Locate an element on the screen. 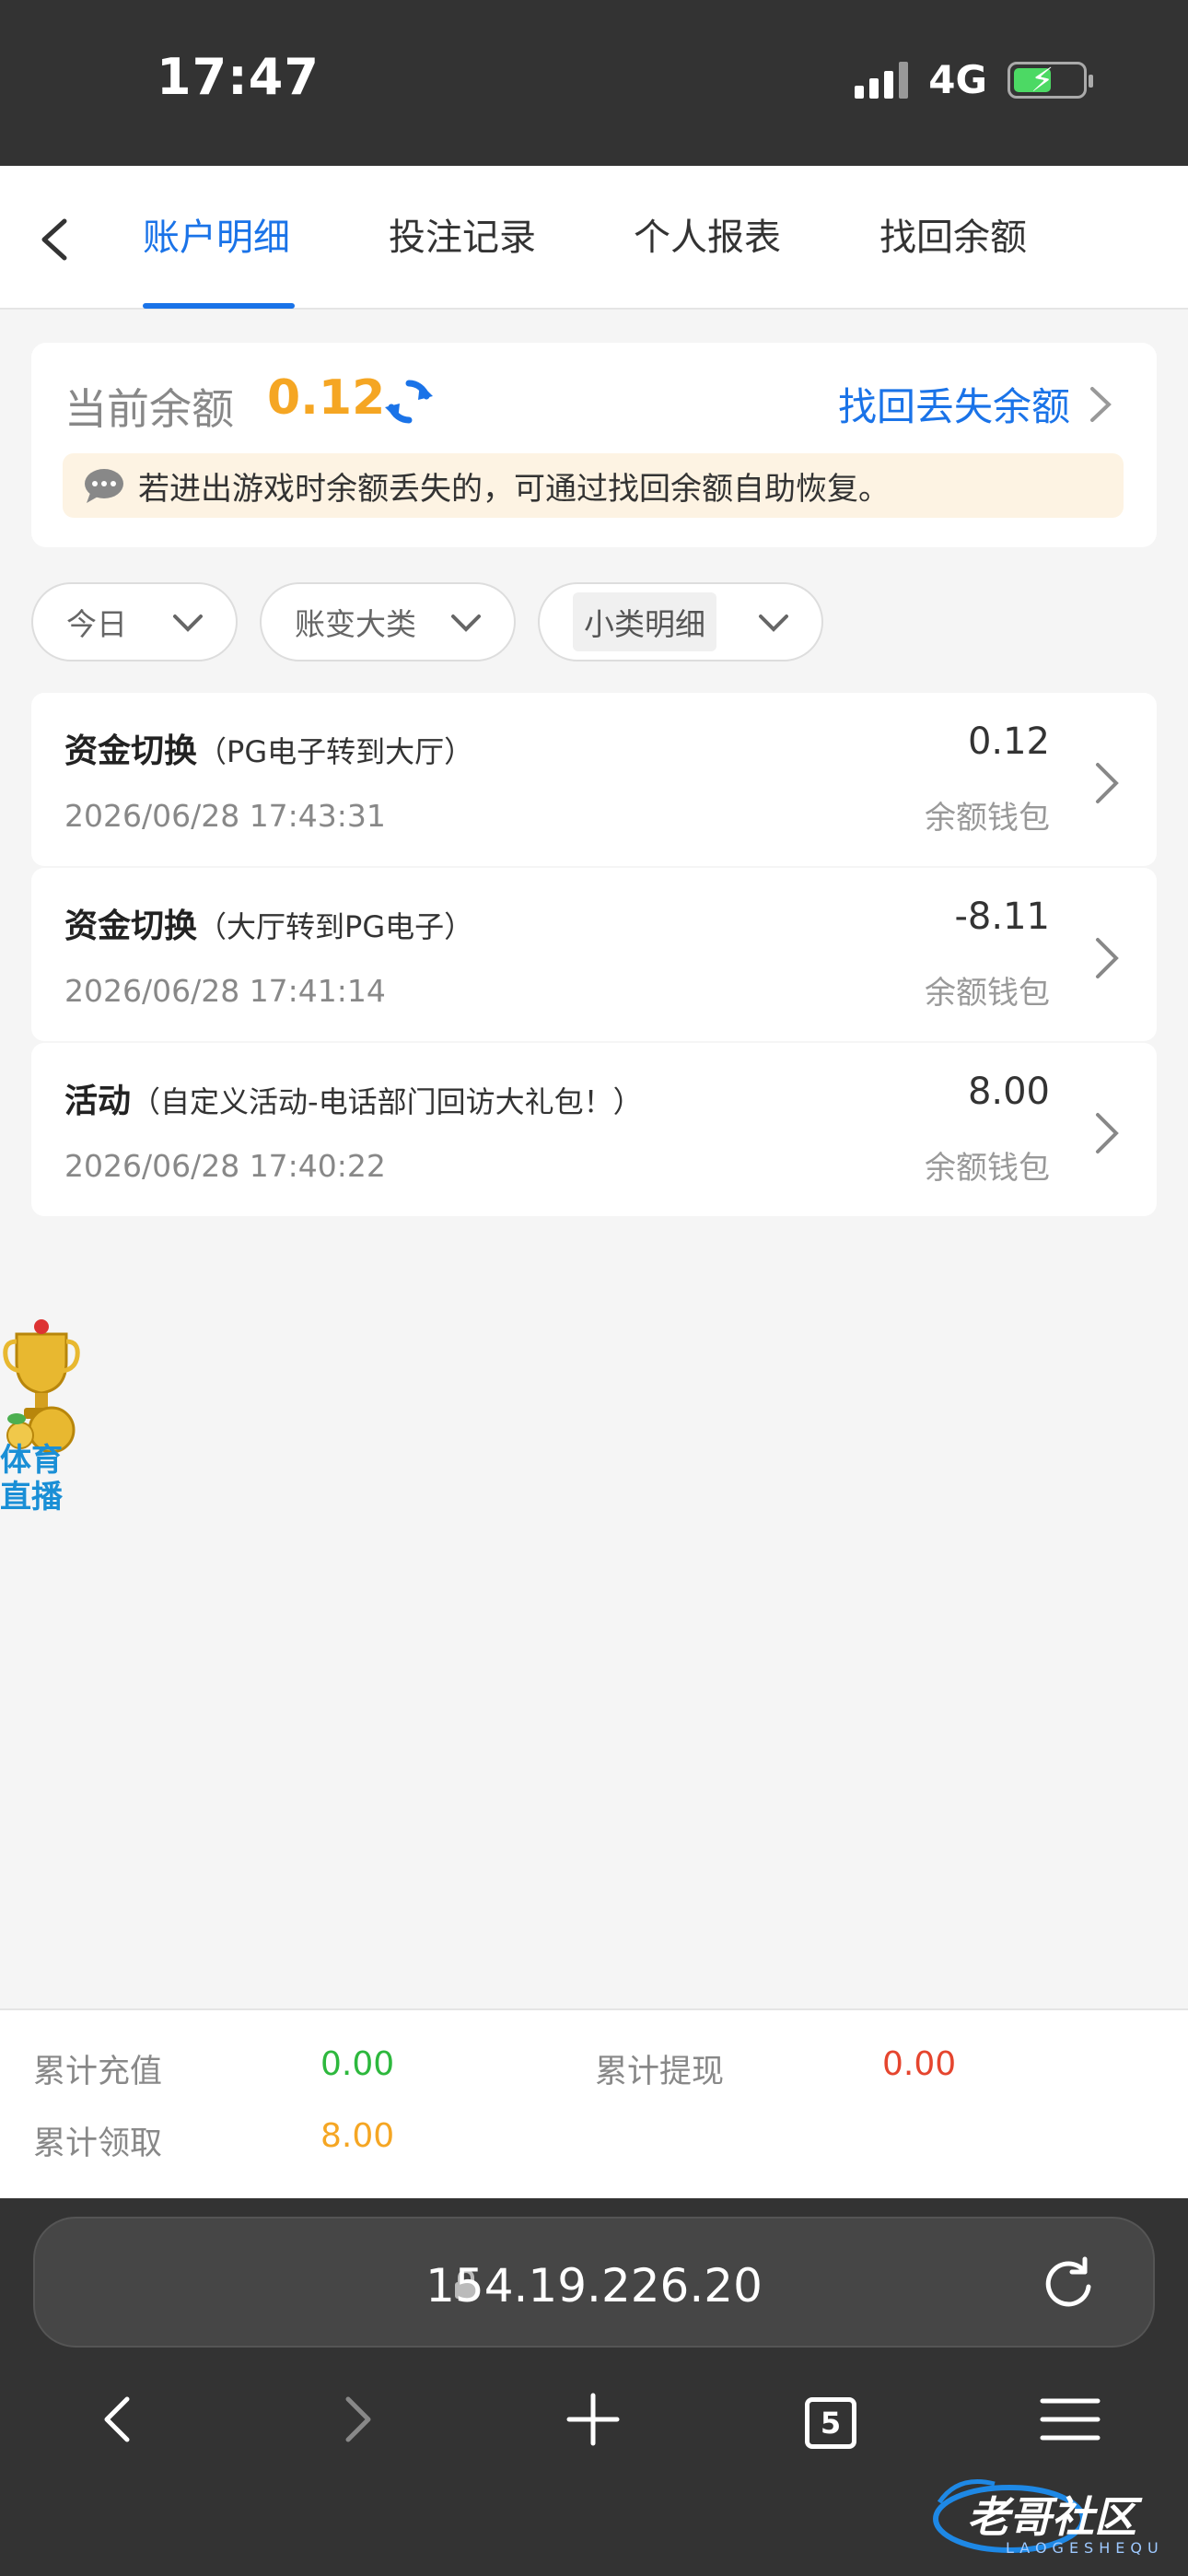  record-title: 资金切换（PG电子转到大厅） is located at coordinates (268, 748).